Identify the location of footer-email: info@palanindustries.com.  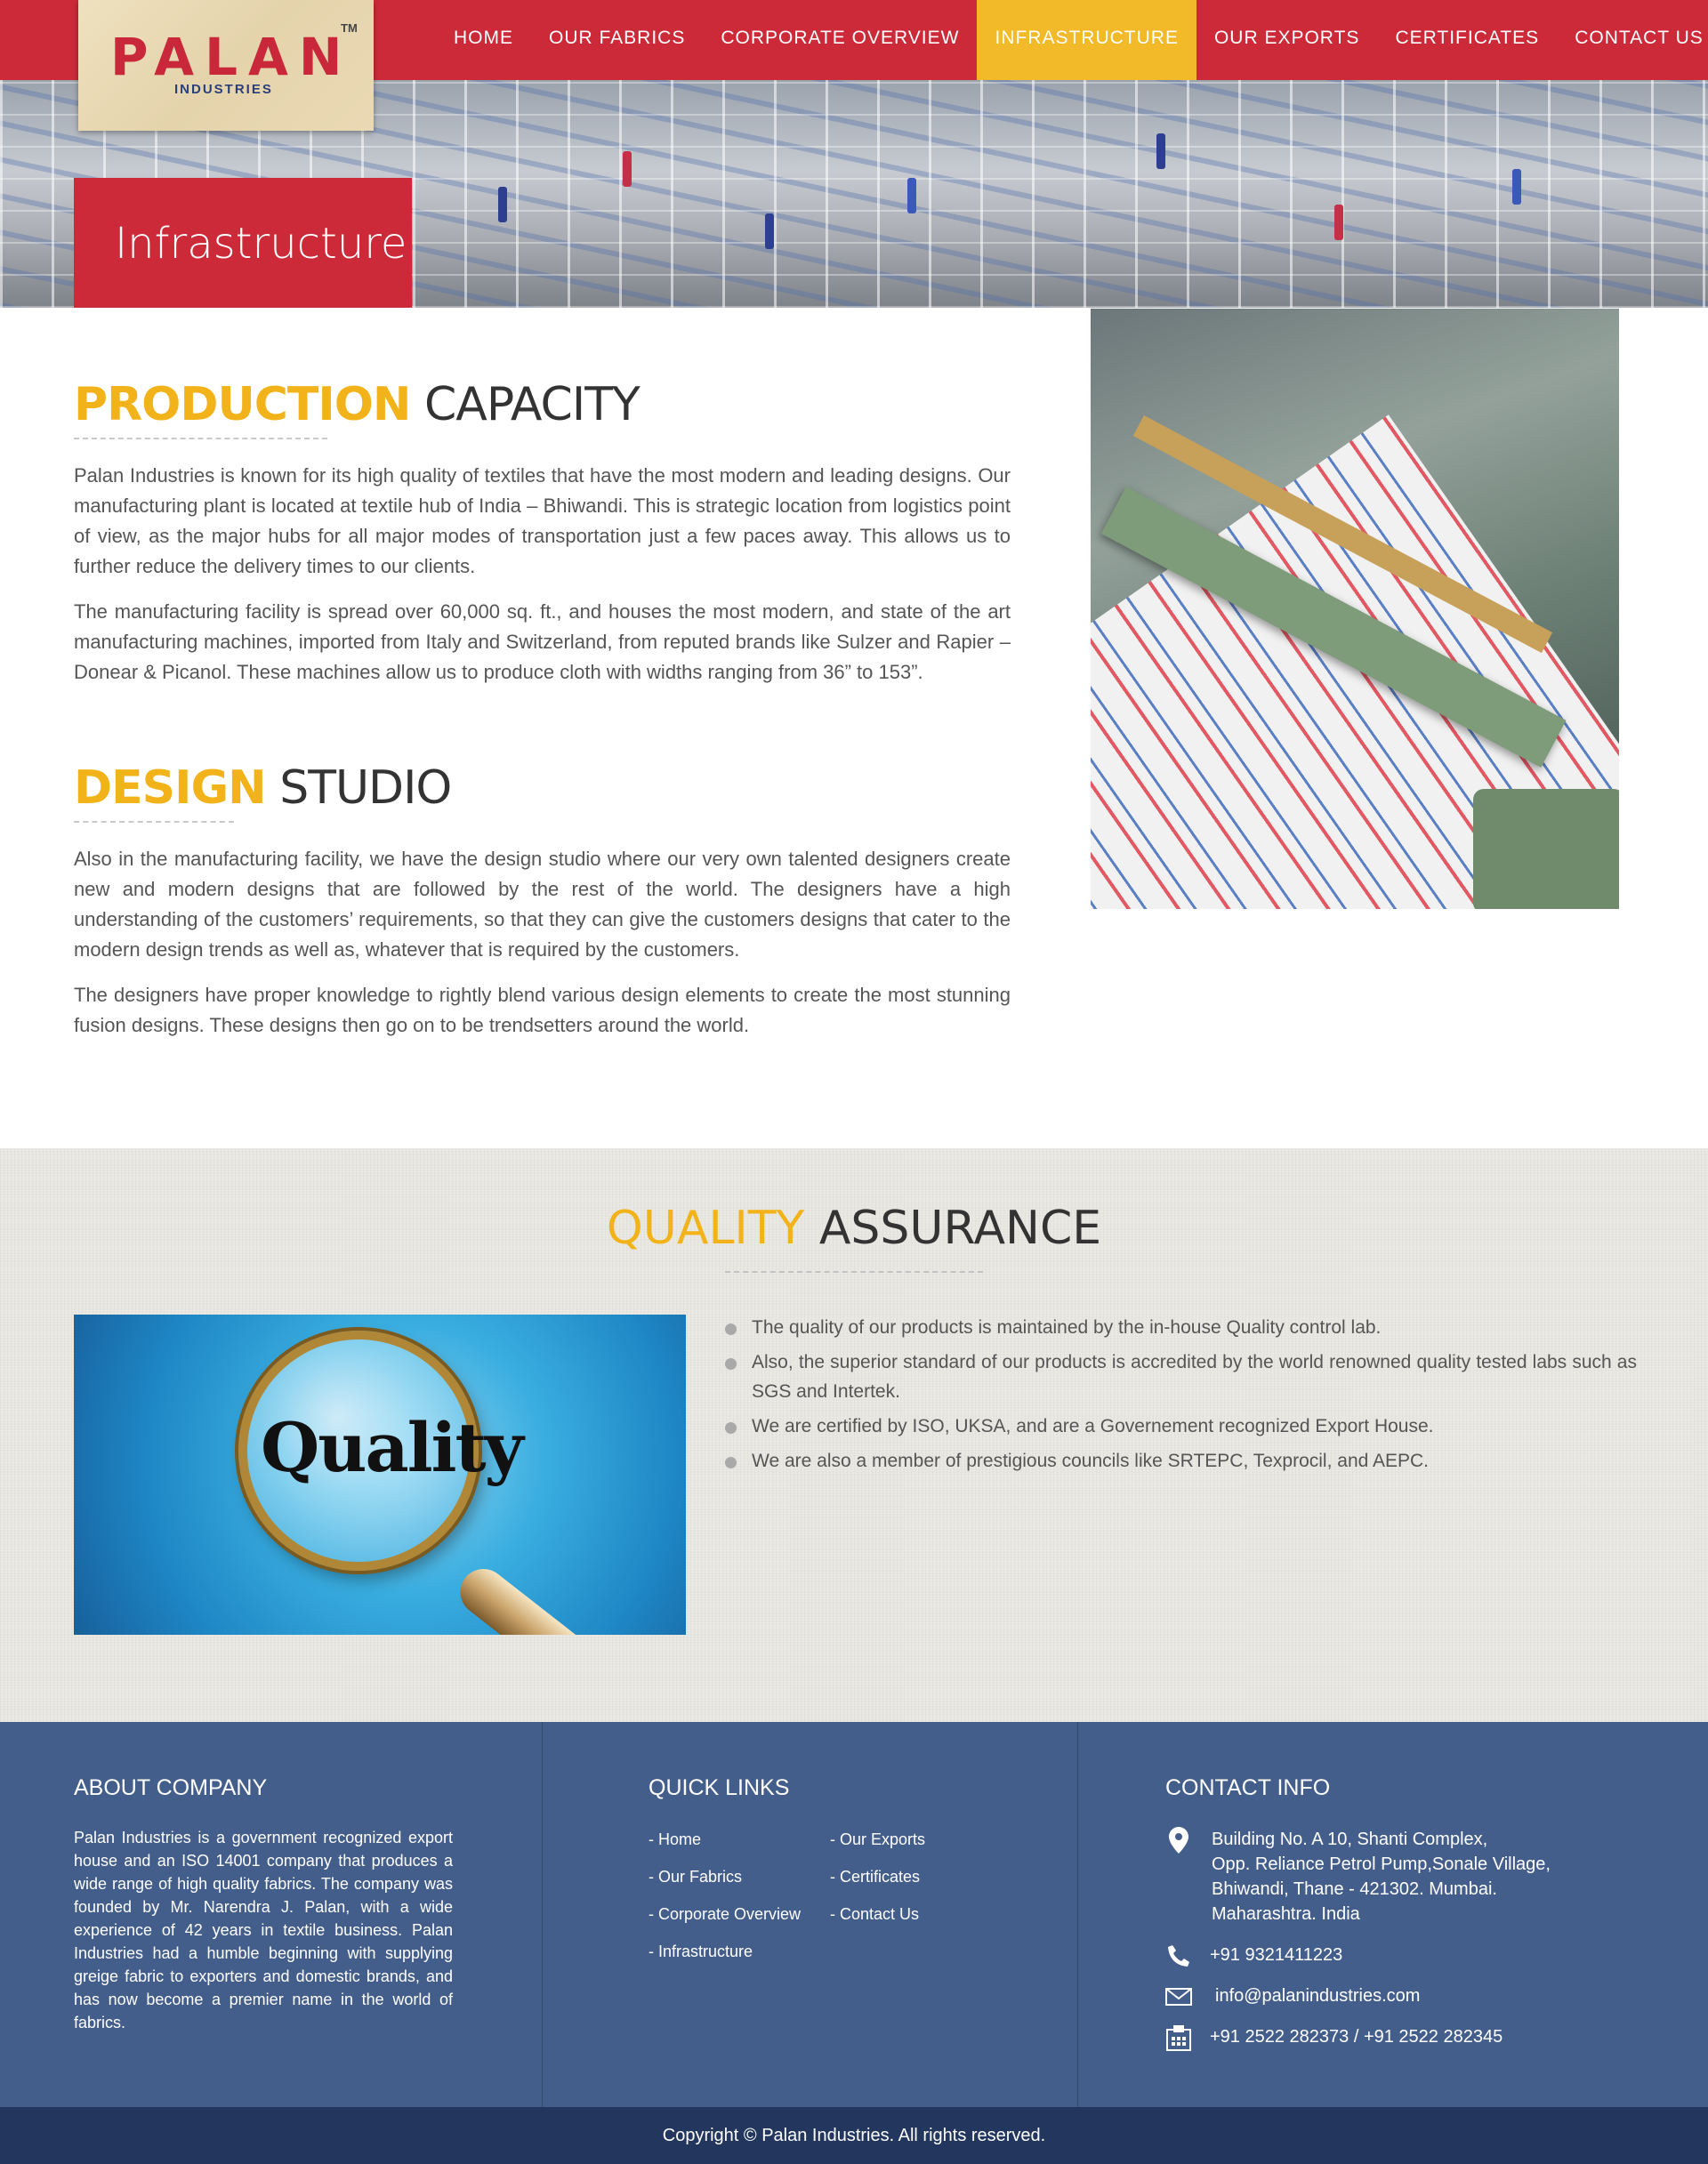
(1317, 1995).